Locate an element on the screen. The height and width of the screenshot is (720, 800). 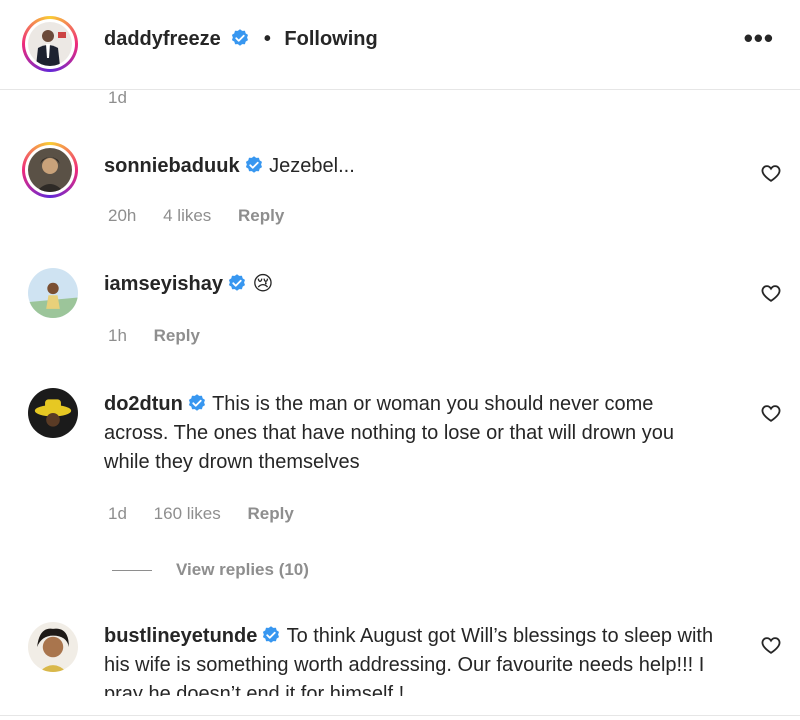
comment-username: bustlineyetunde is located at coordinates (180, 636).